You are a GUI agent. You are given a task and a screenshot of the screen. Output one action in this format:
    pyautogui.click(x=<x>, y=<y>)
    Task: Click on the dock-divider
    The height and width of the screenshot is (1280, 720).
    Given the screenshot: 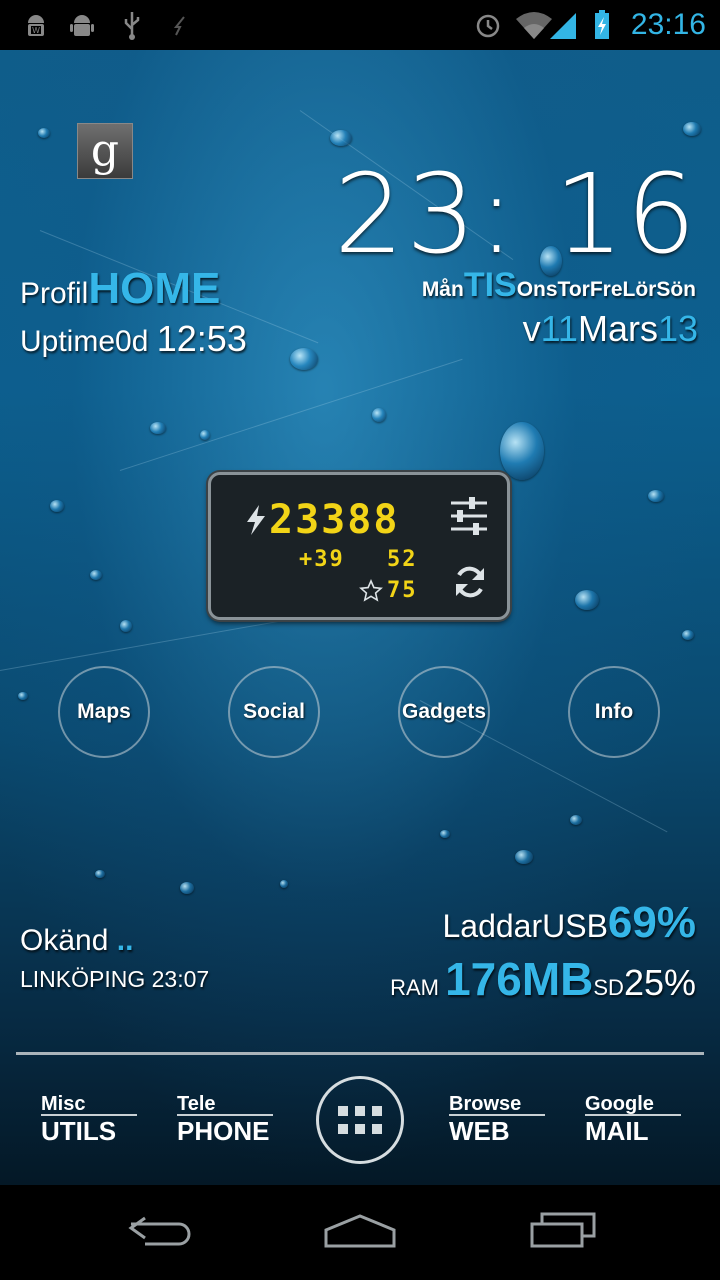 What is the action you would take?
    pyautogui.click(x=360, y=1053)
    